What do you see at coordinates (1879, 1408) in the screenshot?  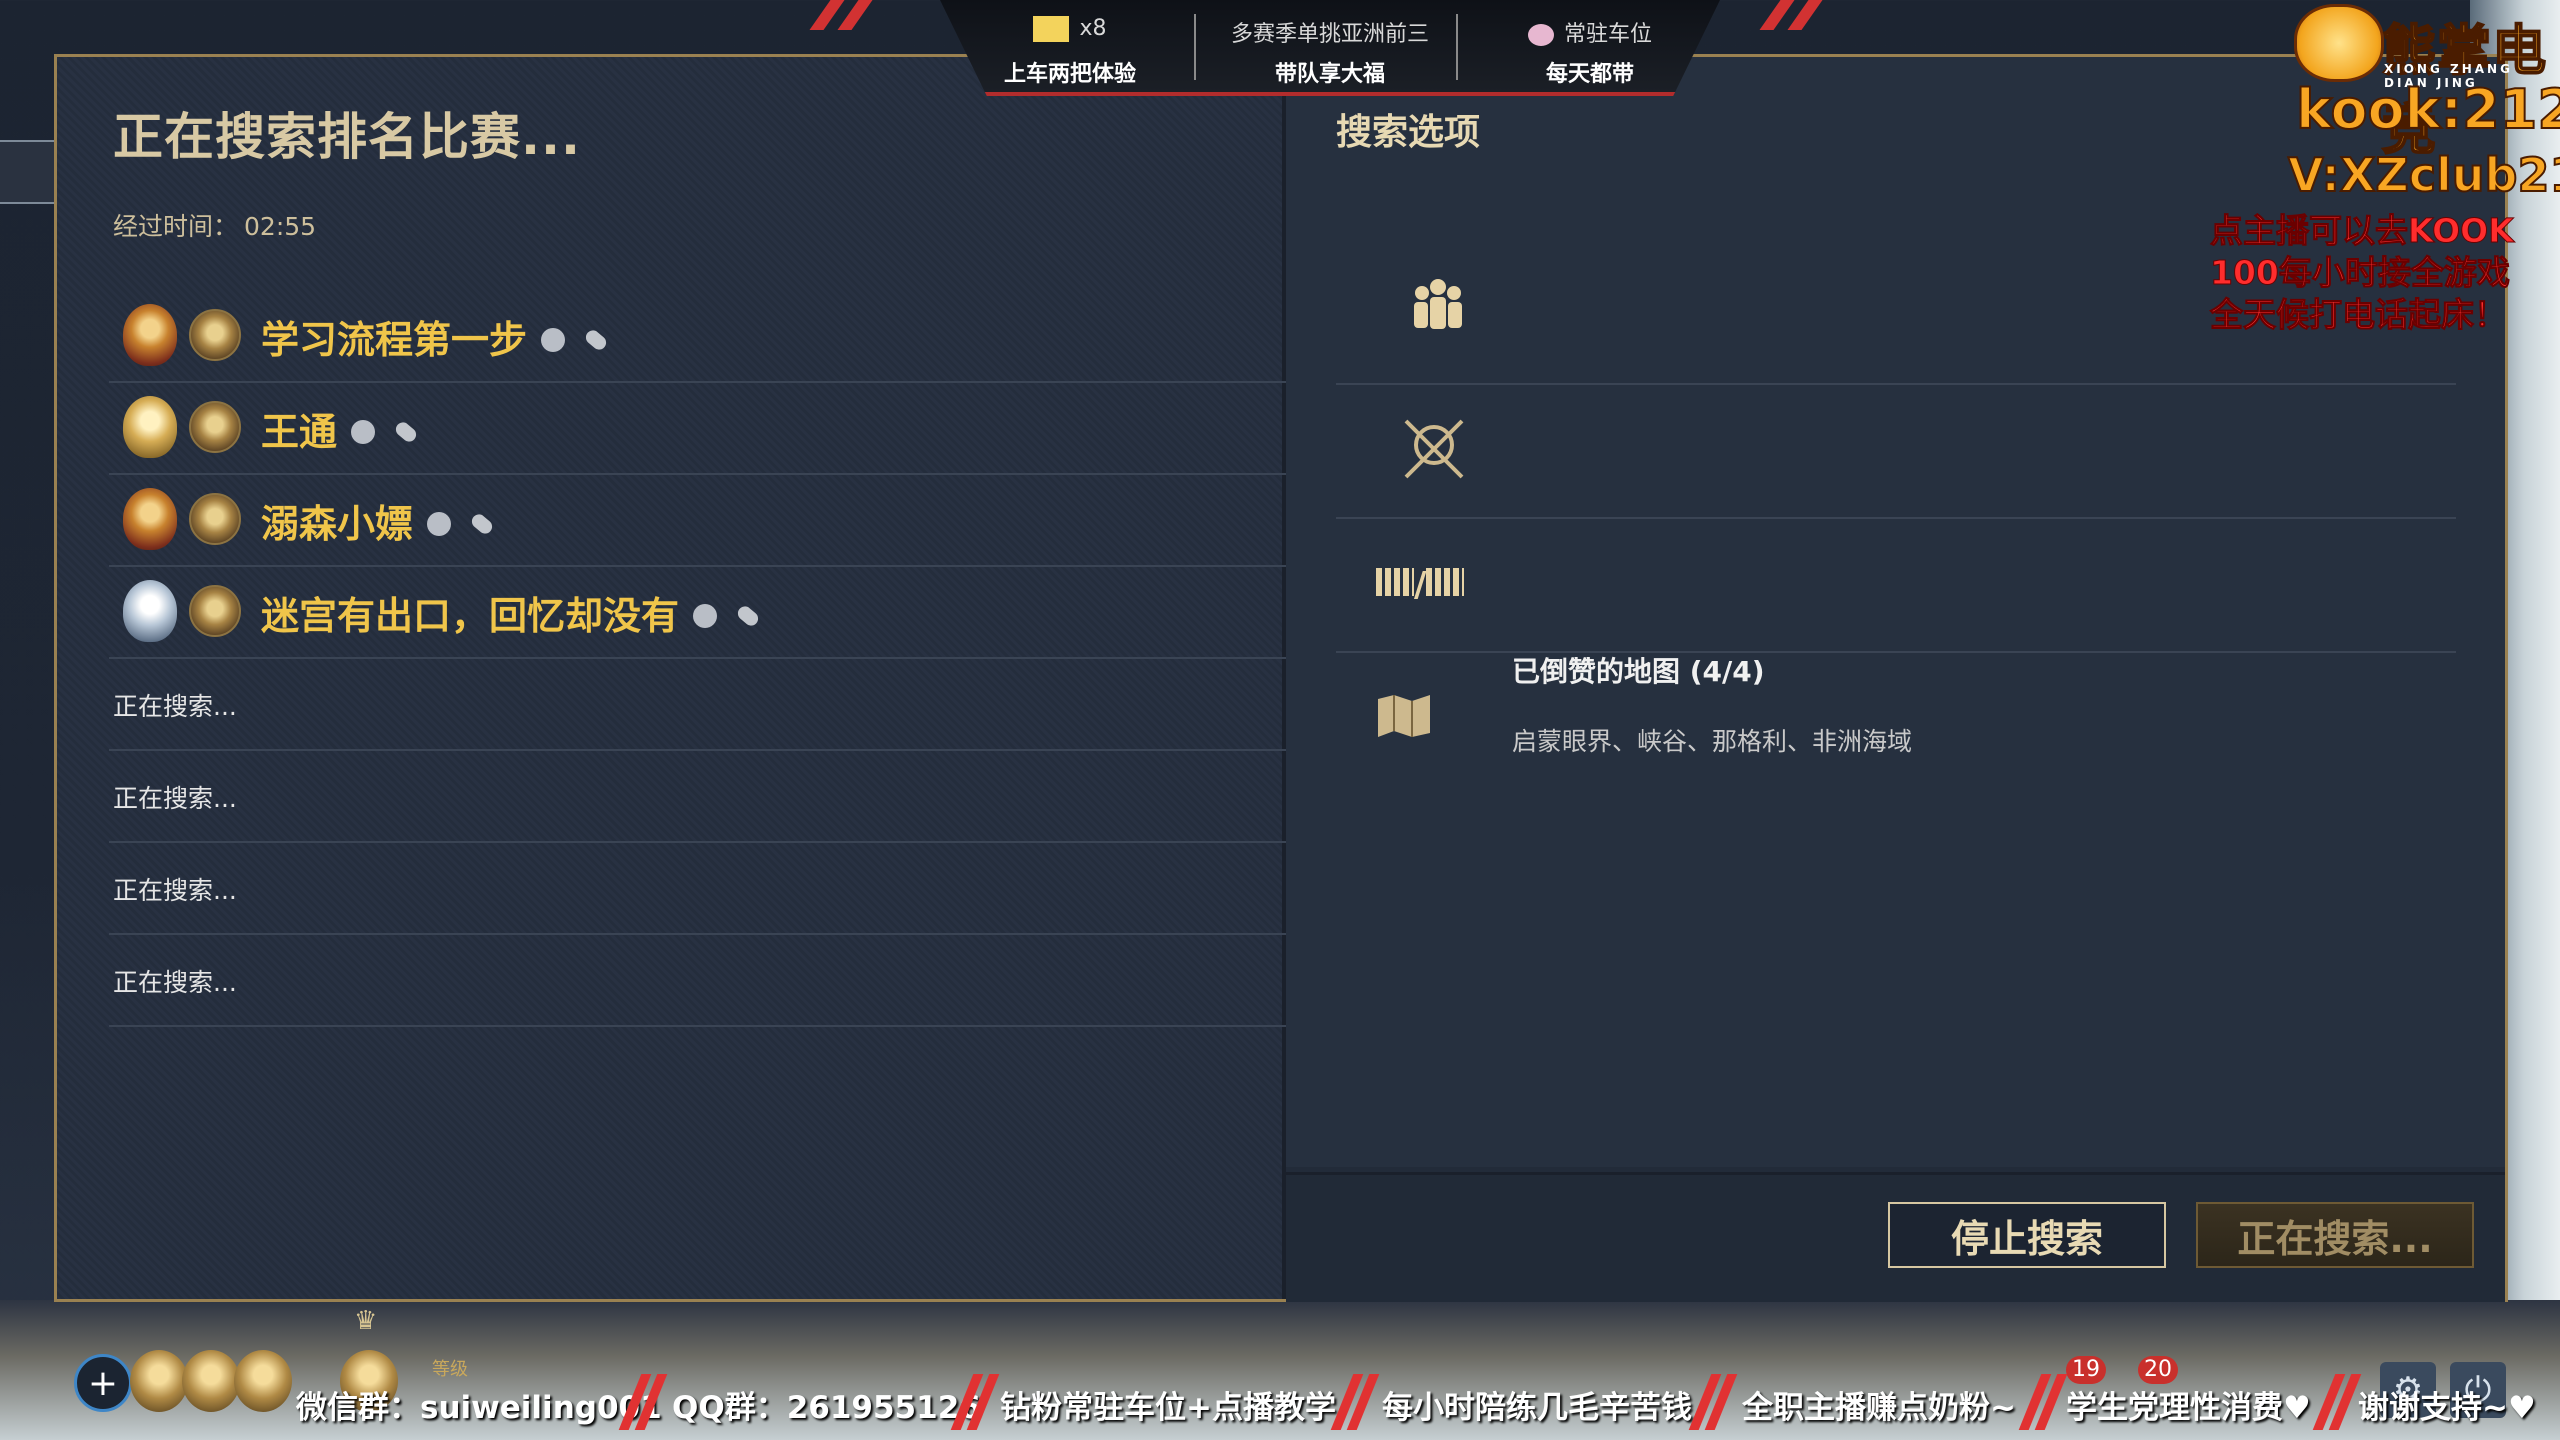 I see `ticker-fulltime: 全职主播赚点奶粉~` at bounding box center [1879, 1408].